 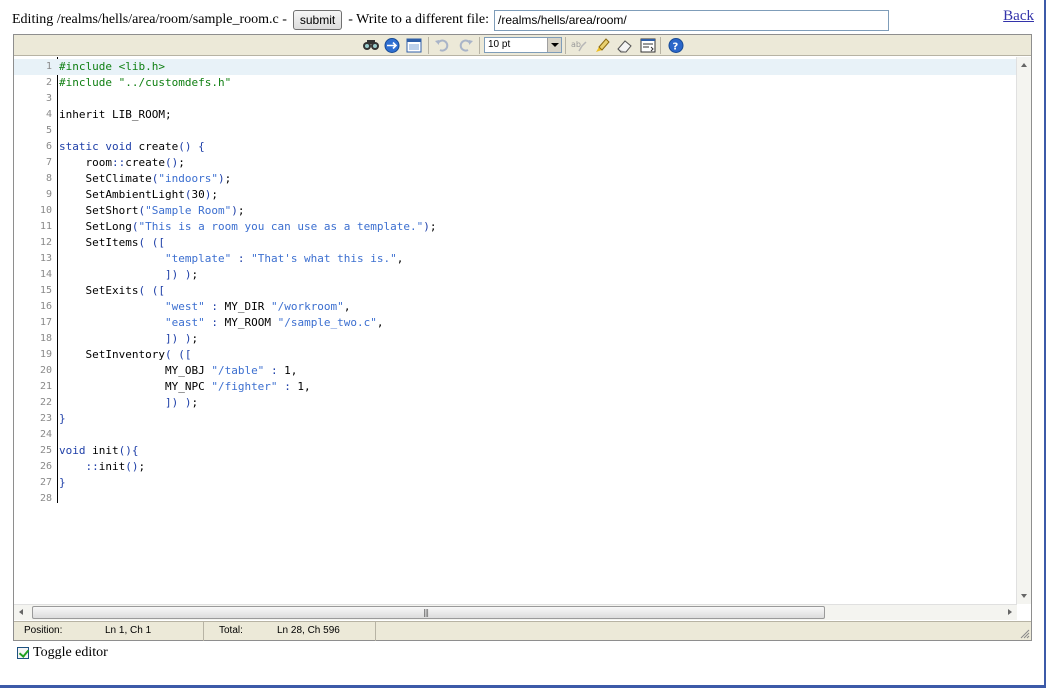 What do you see at coordinates (45, 466) in the screenshot?
I see `line-number: 26` at bounding box center [45, 466].